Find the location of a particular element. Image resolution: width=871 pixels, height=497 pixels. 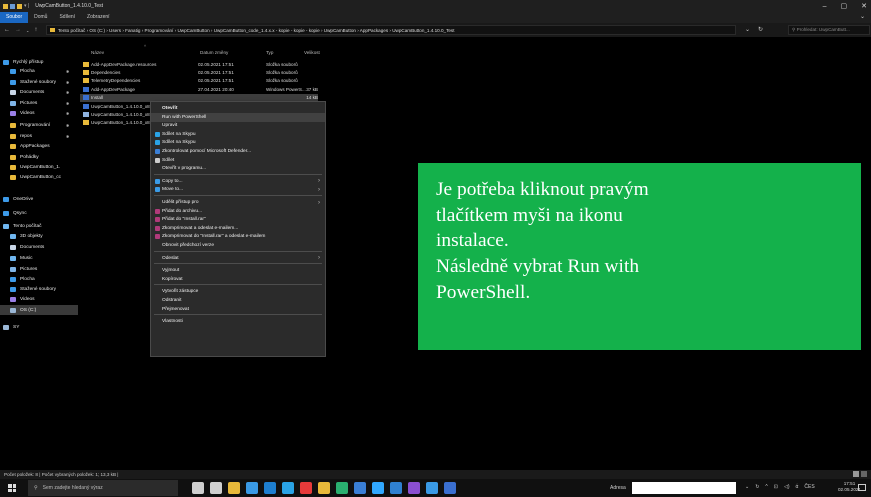

sidebar-item: SY is located at coordinates (39, 327).